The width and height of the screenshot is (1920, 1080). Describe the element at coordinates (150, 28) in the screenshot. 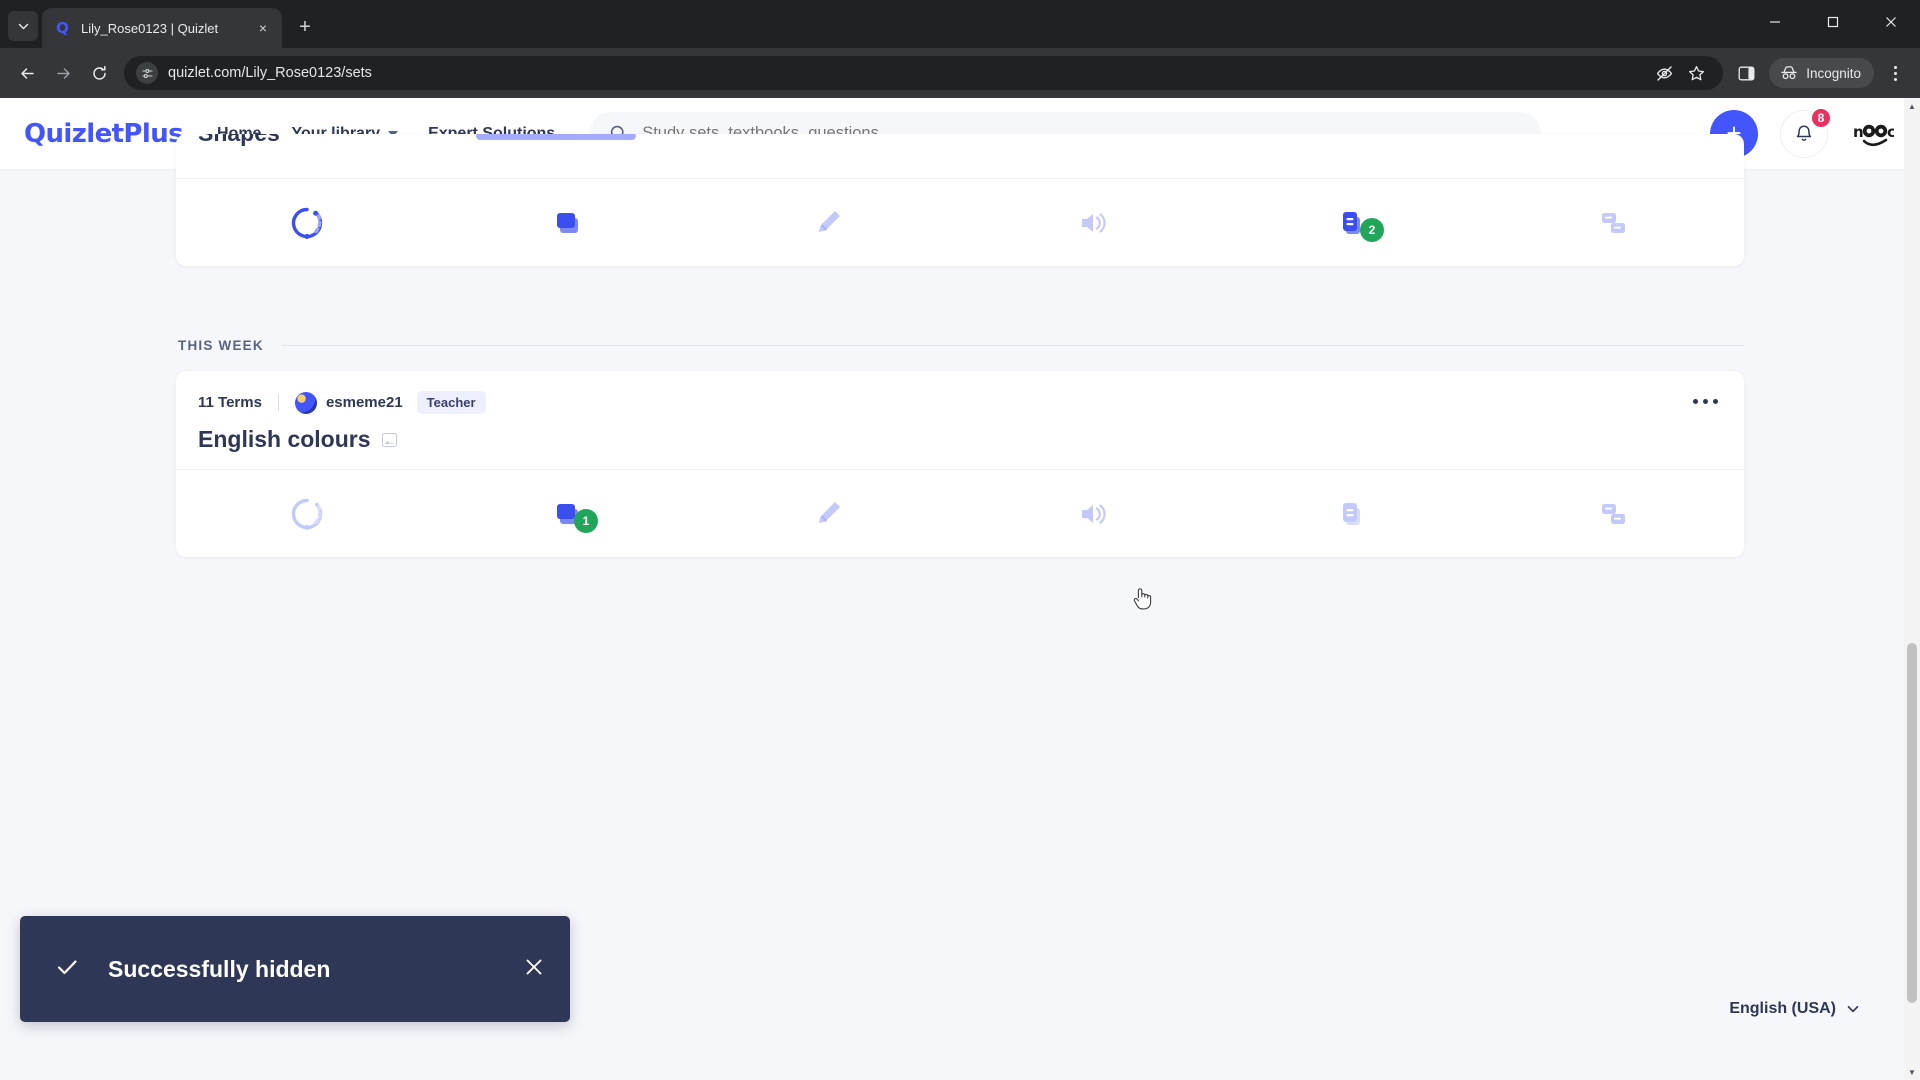

I see `tab-title: Lily_Rose0123 | Quizlet` at that location.